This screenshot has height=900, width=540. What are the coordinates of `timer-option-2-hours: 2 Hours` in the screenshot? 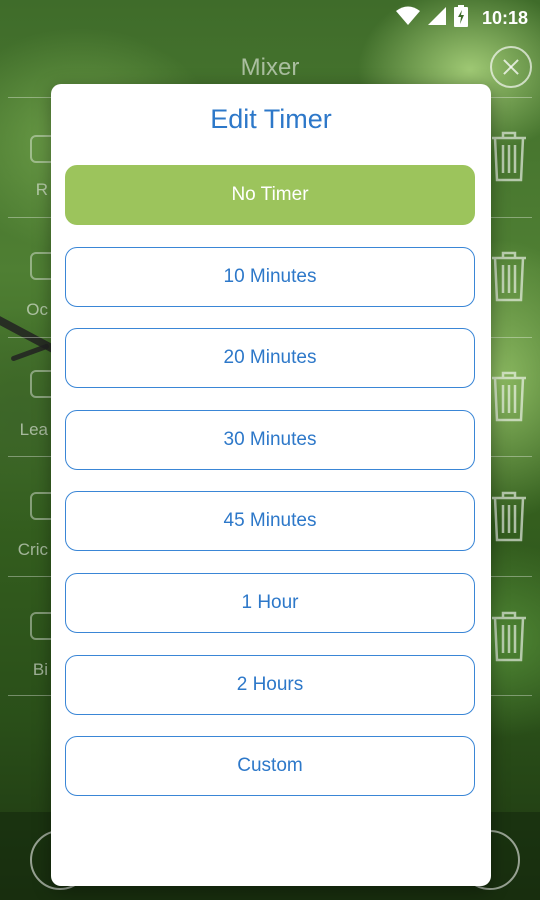 It's located at (270, 685).